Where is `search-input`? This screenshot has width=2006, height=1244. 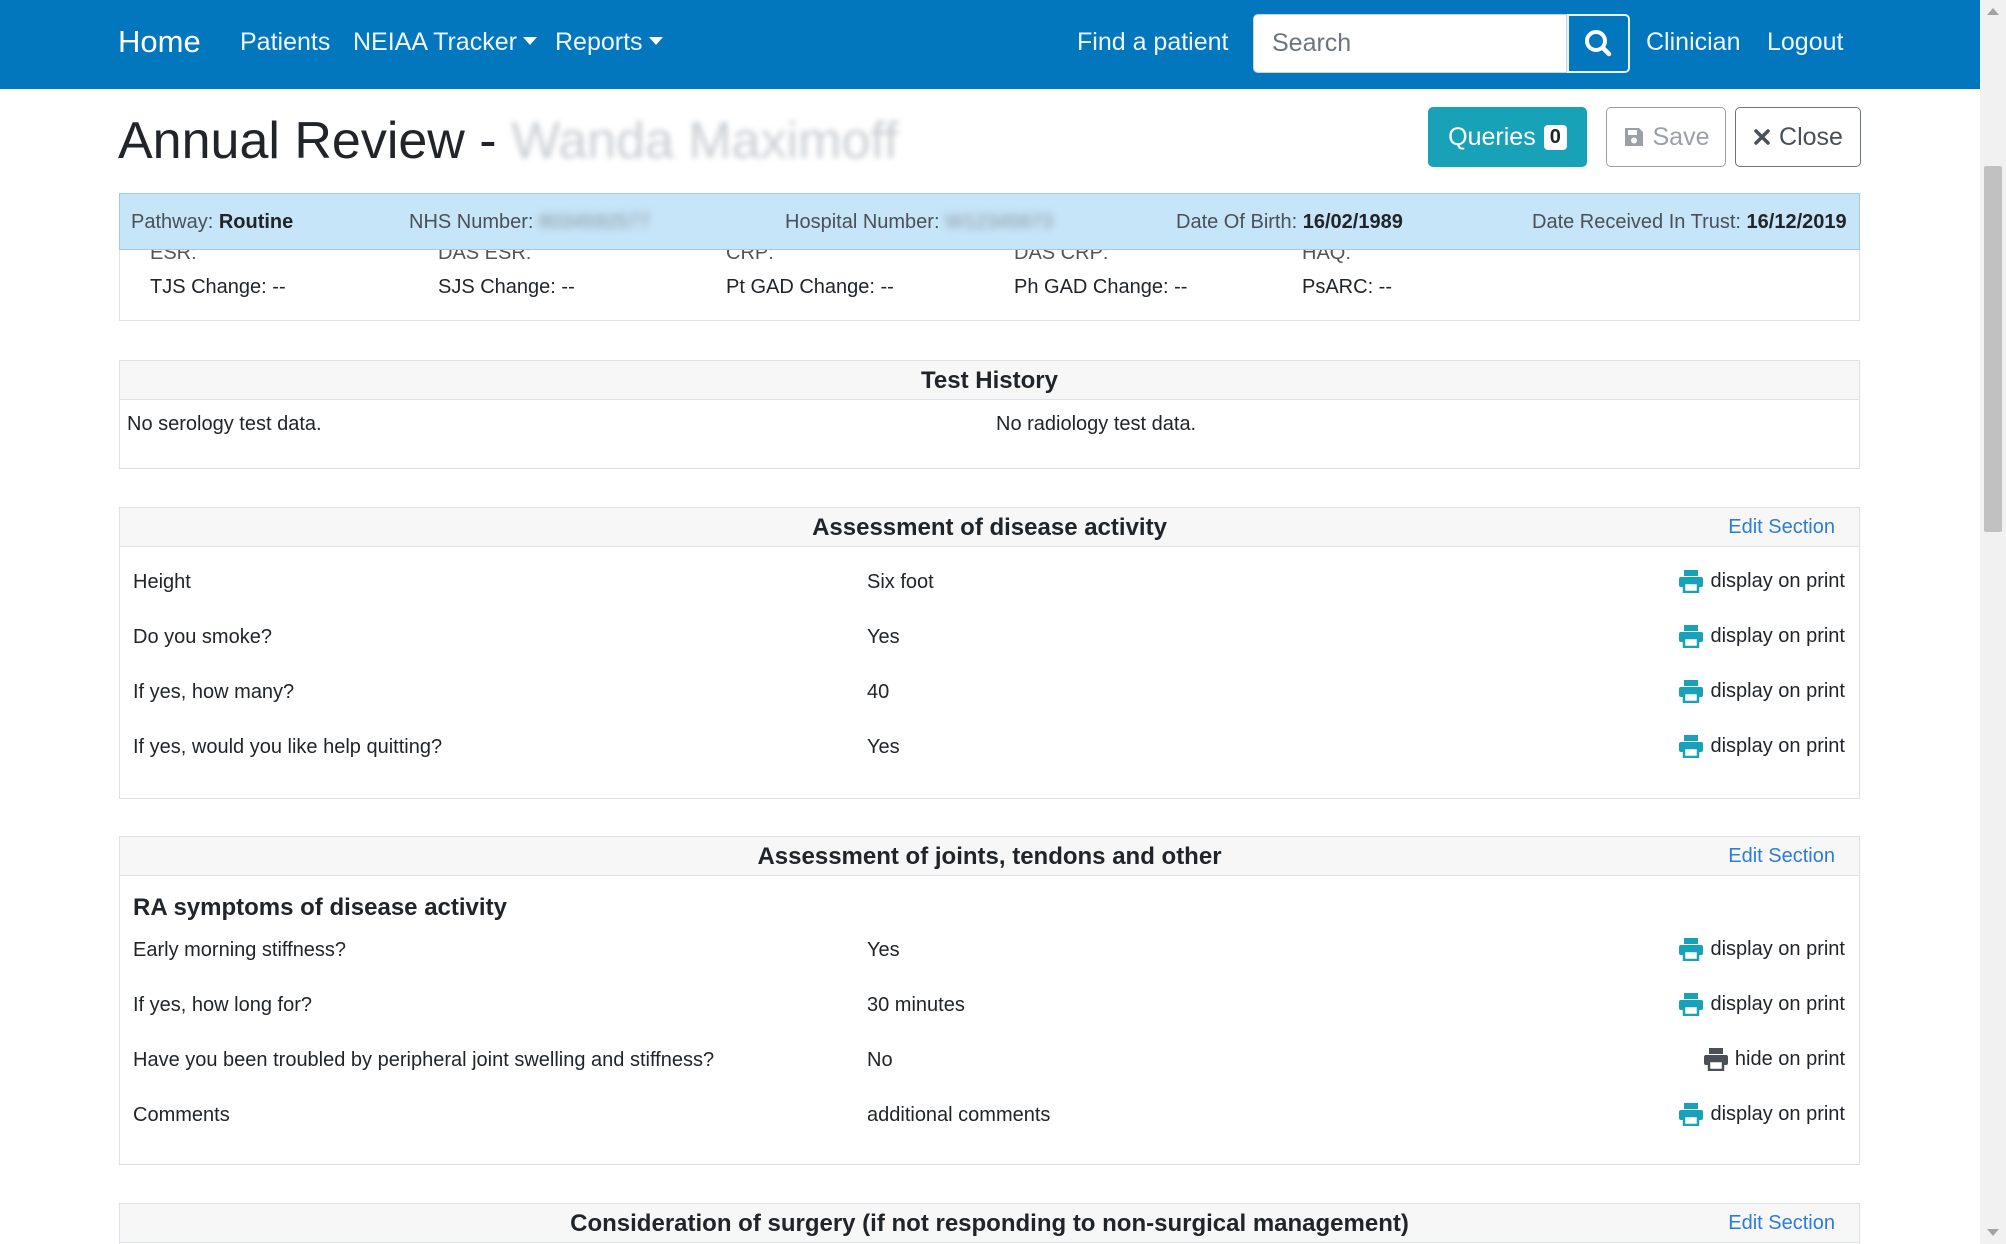
search-input is located at coordinates (1410, 43).